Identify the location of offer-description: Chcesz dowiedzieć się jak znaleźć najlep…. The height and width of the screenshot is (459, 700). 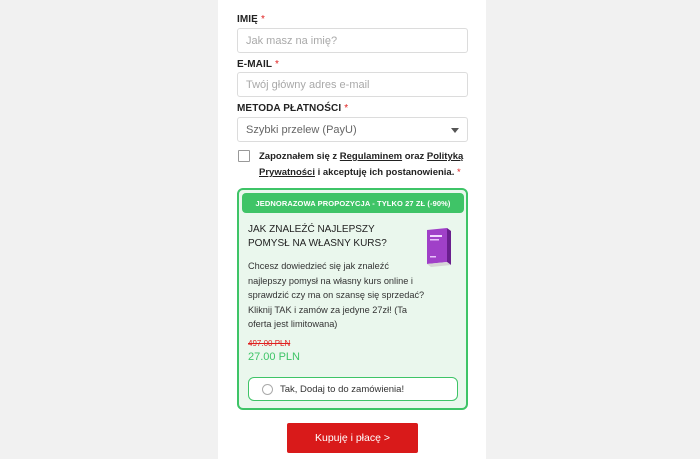
(336, 295).